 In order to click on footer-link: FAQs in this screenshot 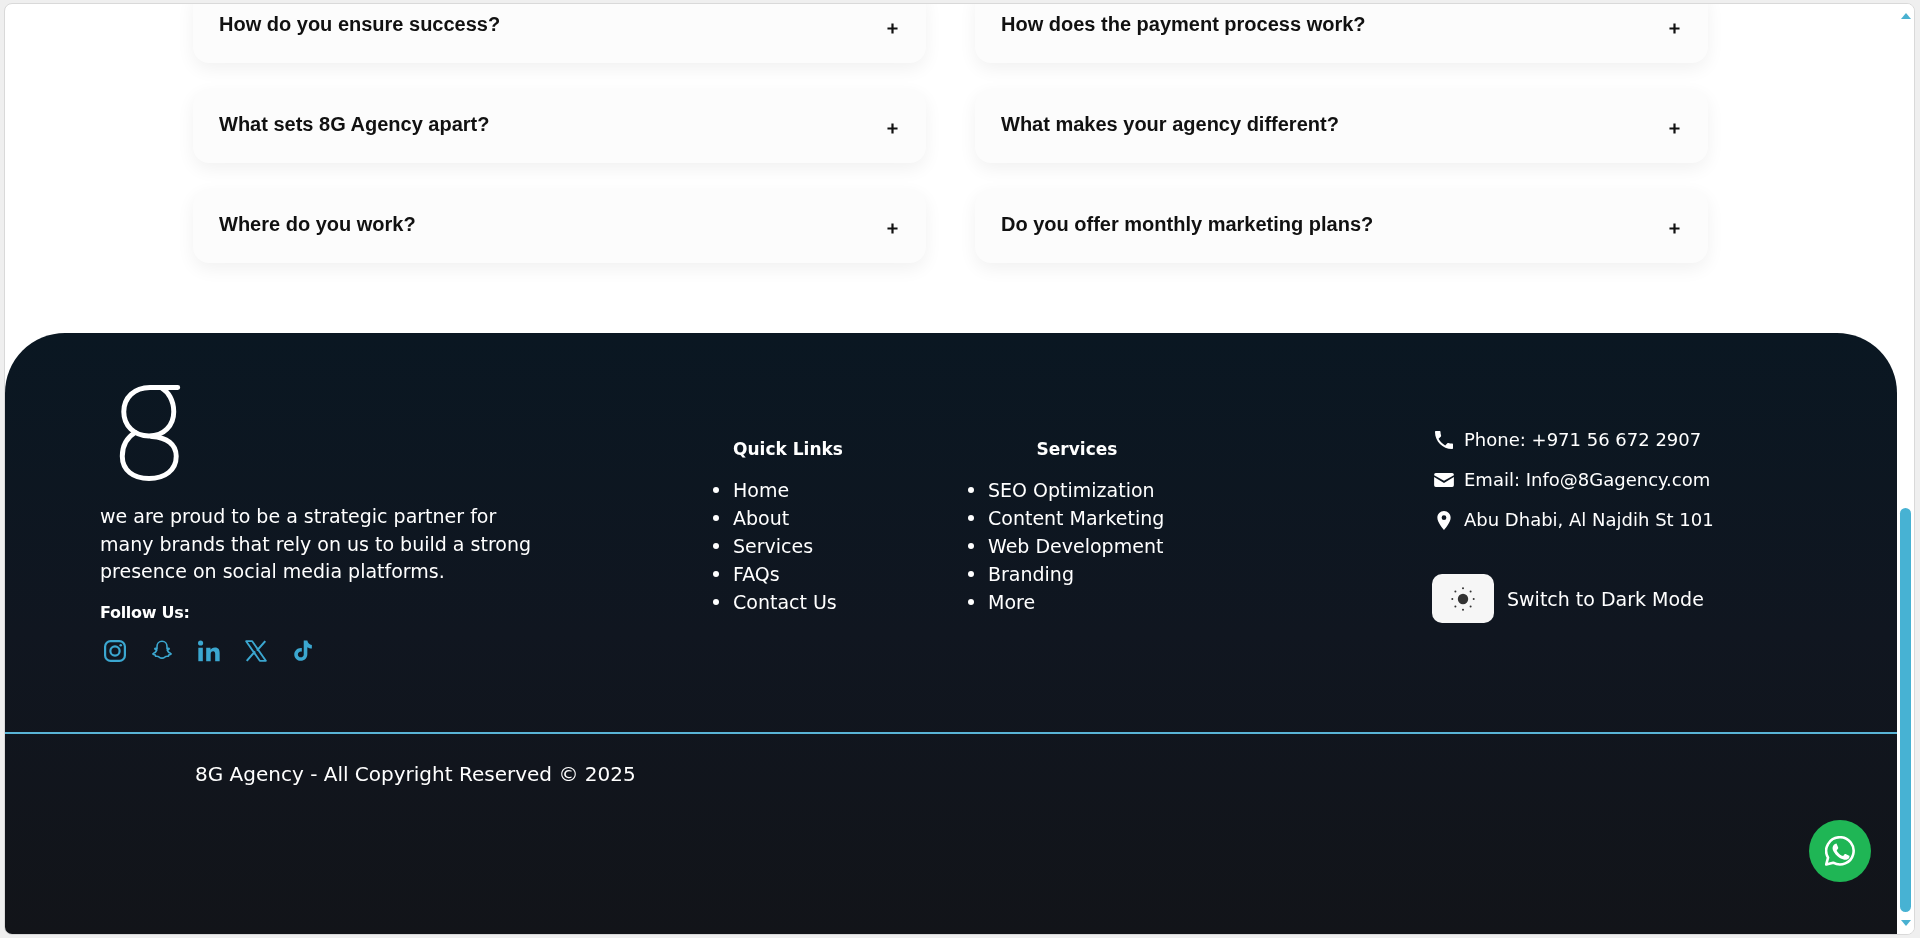, I will do `click(756, 574)`.